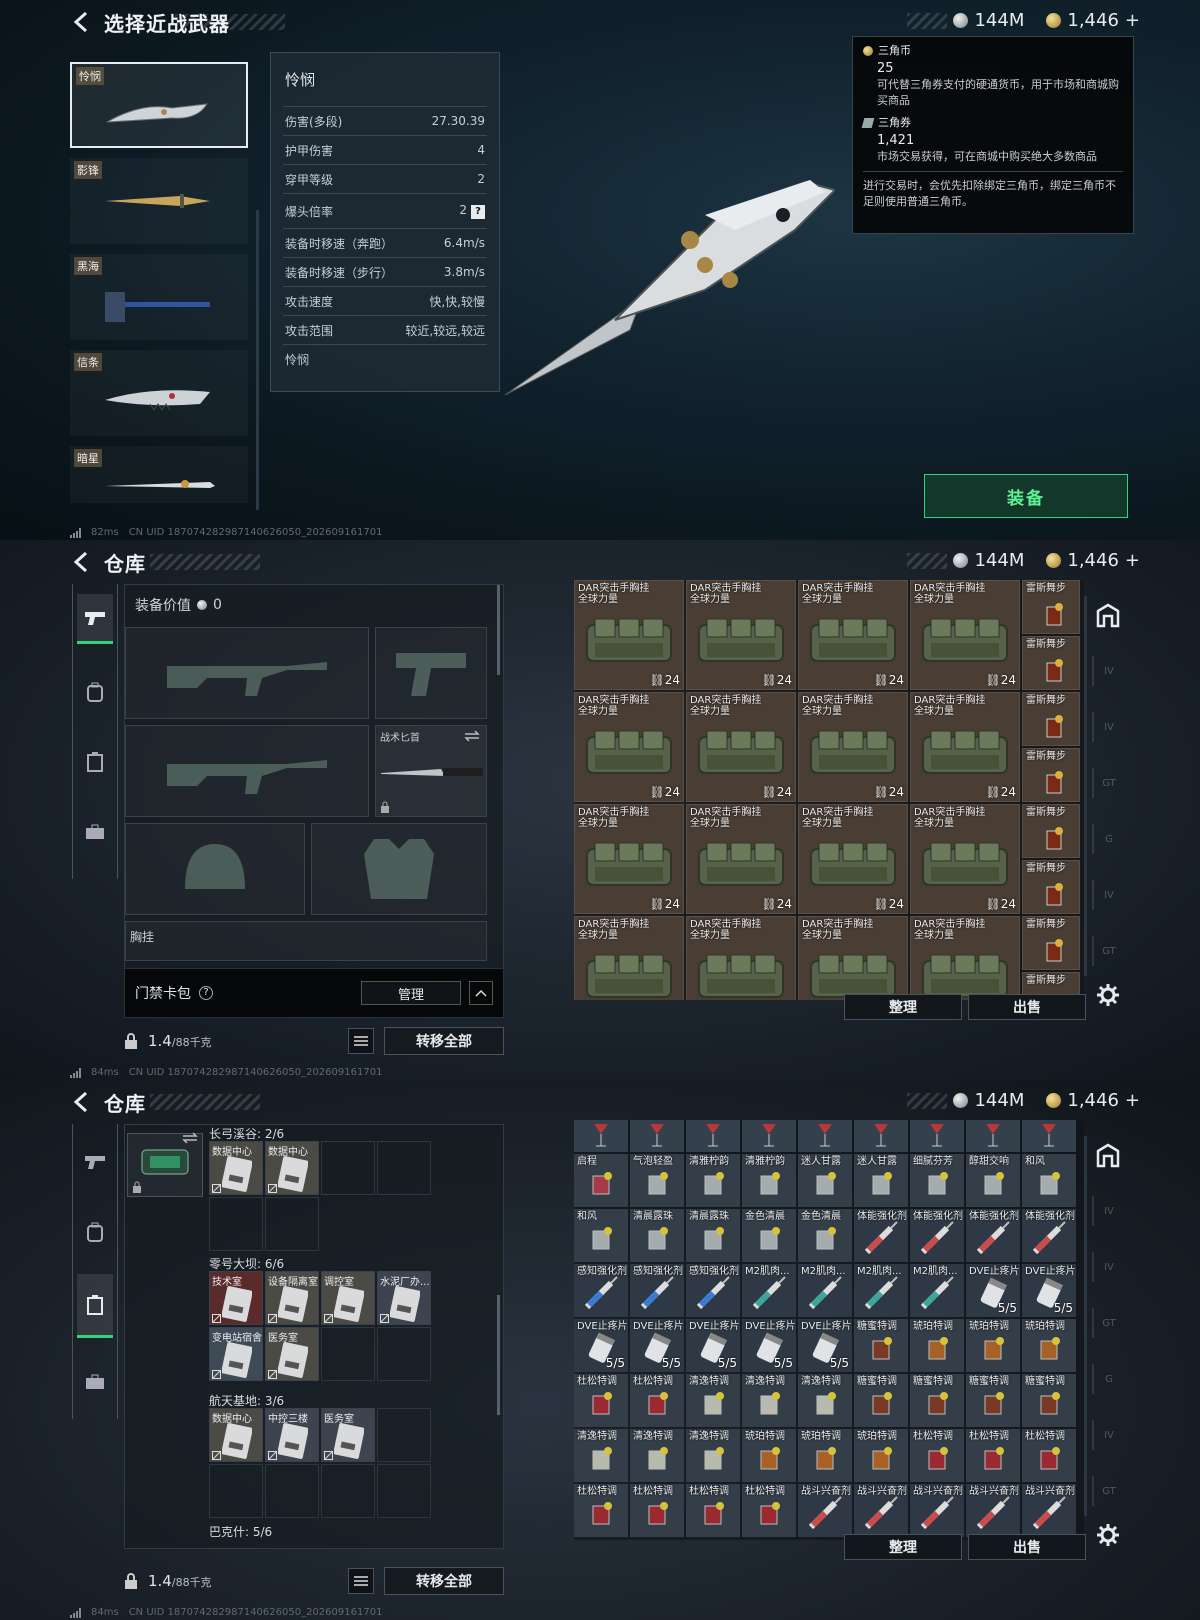  I want to click on pistol-slot, so click(431, 673).